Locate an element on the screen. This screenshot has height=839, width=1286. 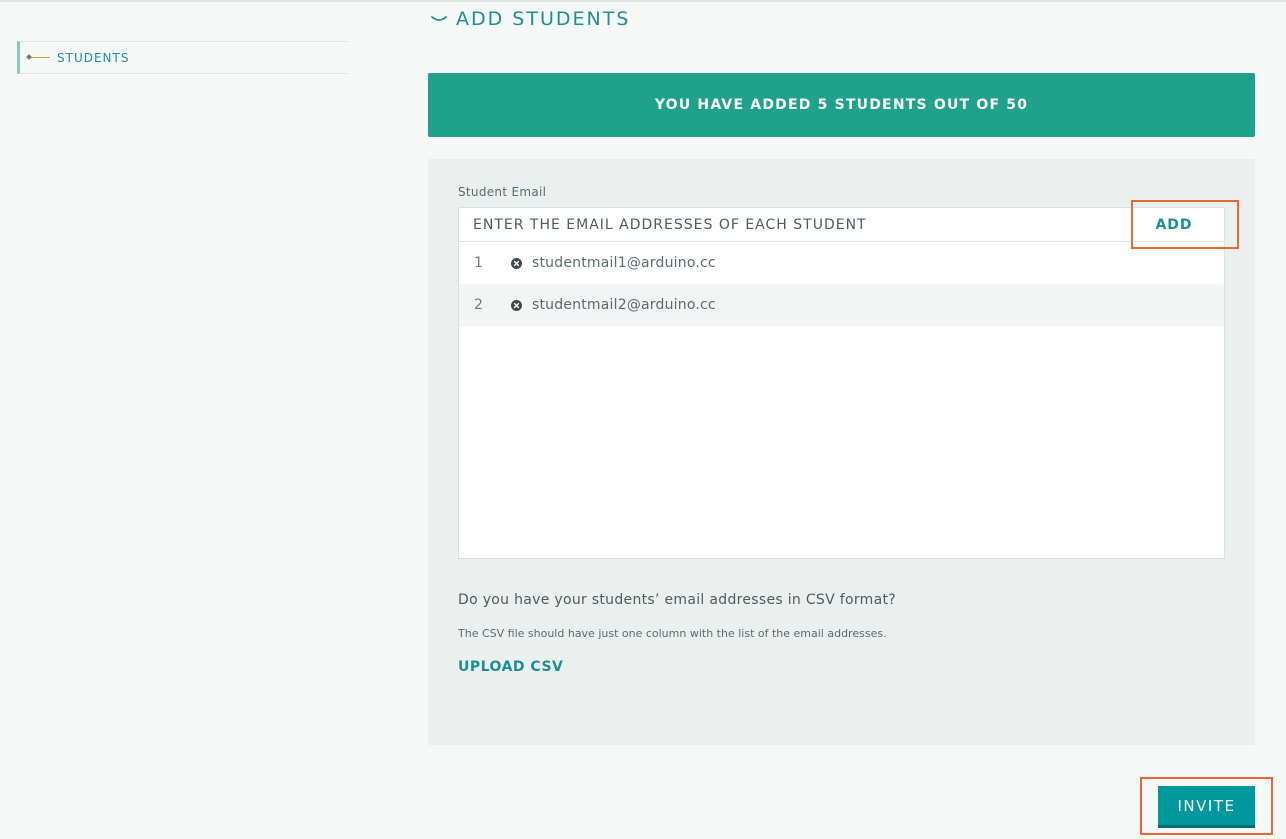
sidebar-item-students: STUDENTS is located at coordinates (182, 57).